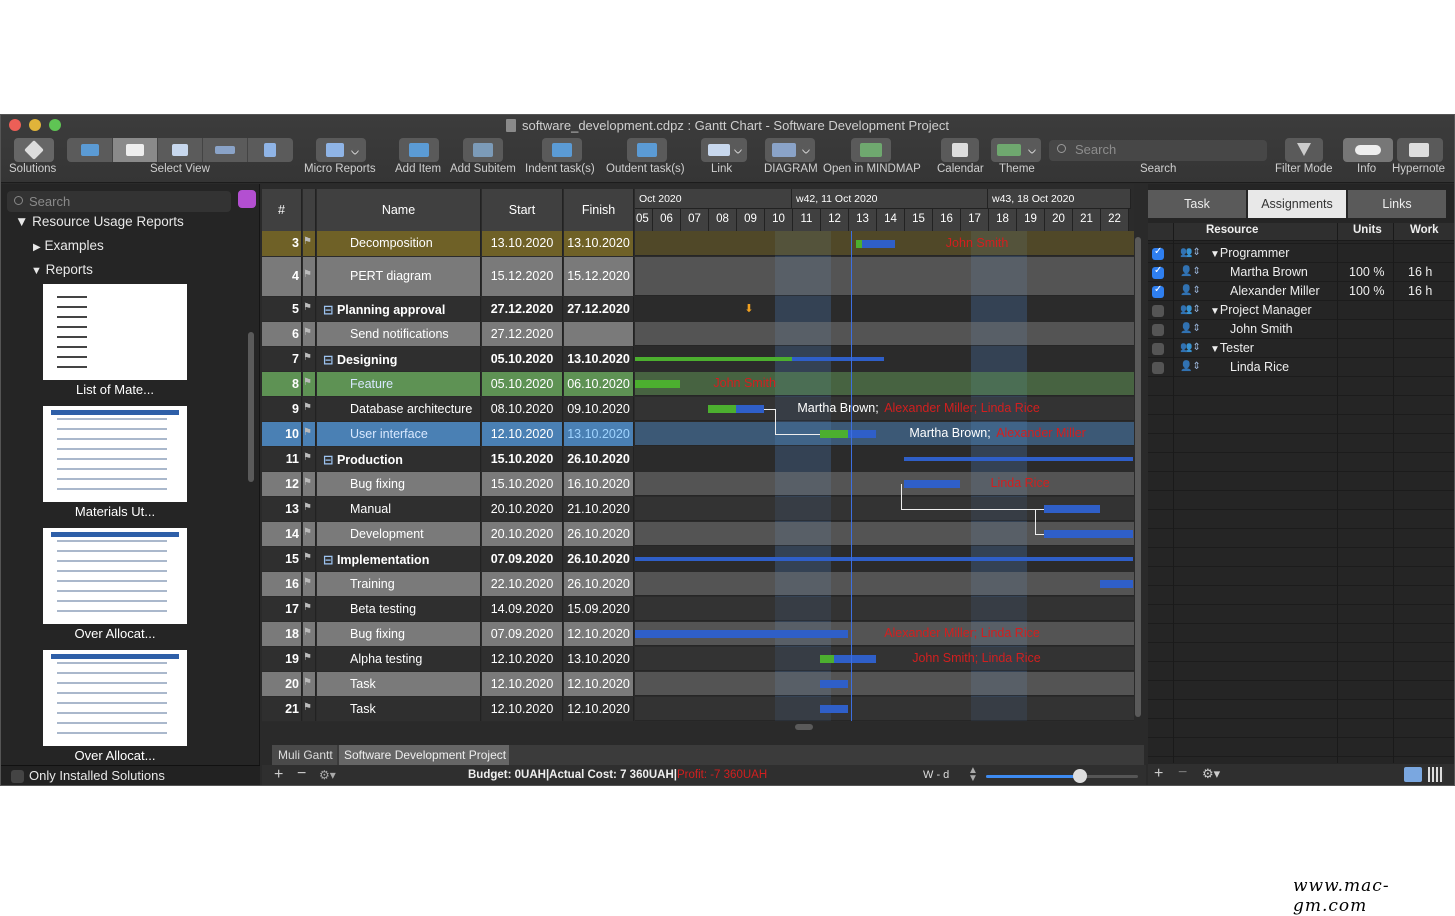 Image resolution: width=1455 pixels, height=916 pixels. Describe the element at coordinates (1016, 150) in the screenshot. I see `theme-button` at that location.